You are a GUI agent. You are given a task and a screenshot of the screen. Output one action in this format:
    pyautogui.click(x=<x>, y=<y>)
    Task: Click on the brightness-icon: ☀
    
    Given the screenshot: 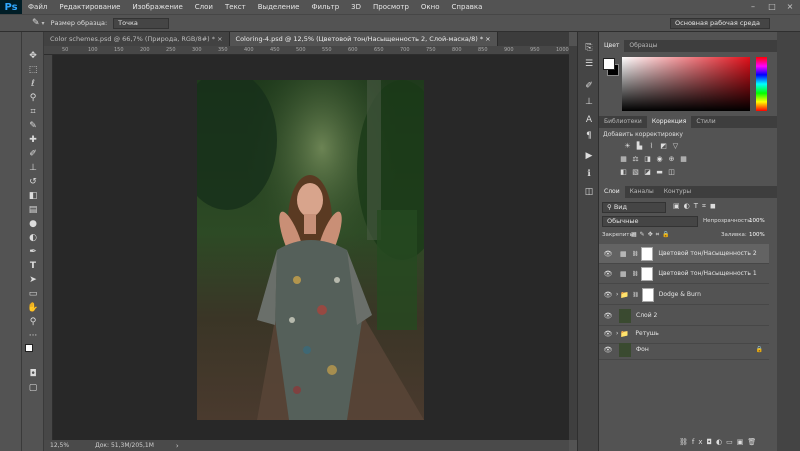 What is the action you would take?
    pyautogui.click(x=627, y=146)
    